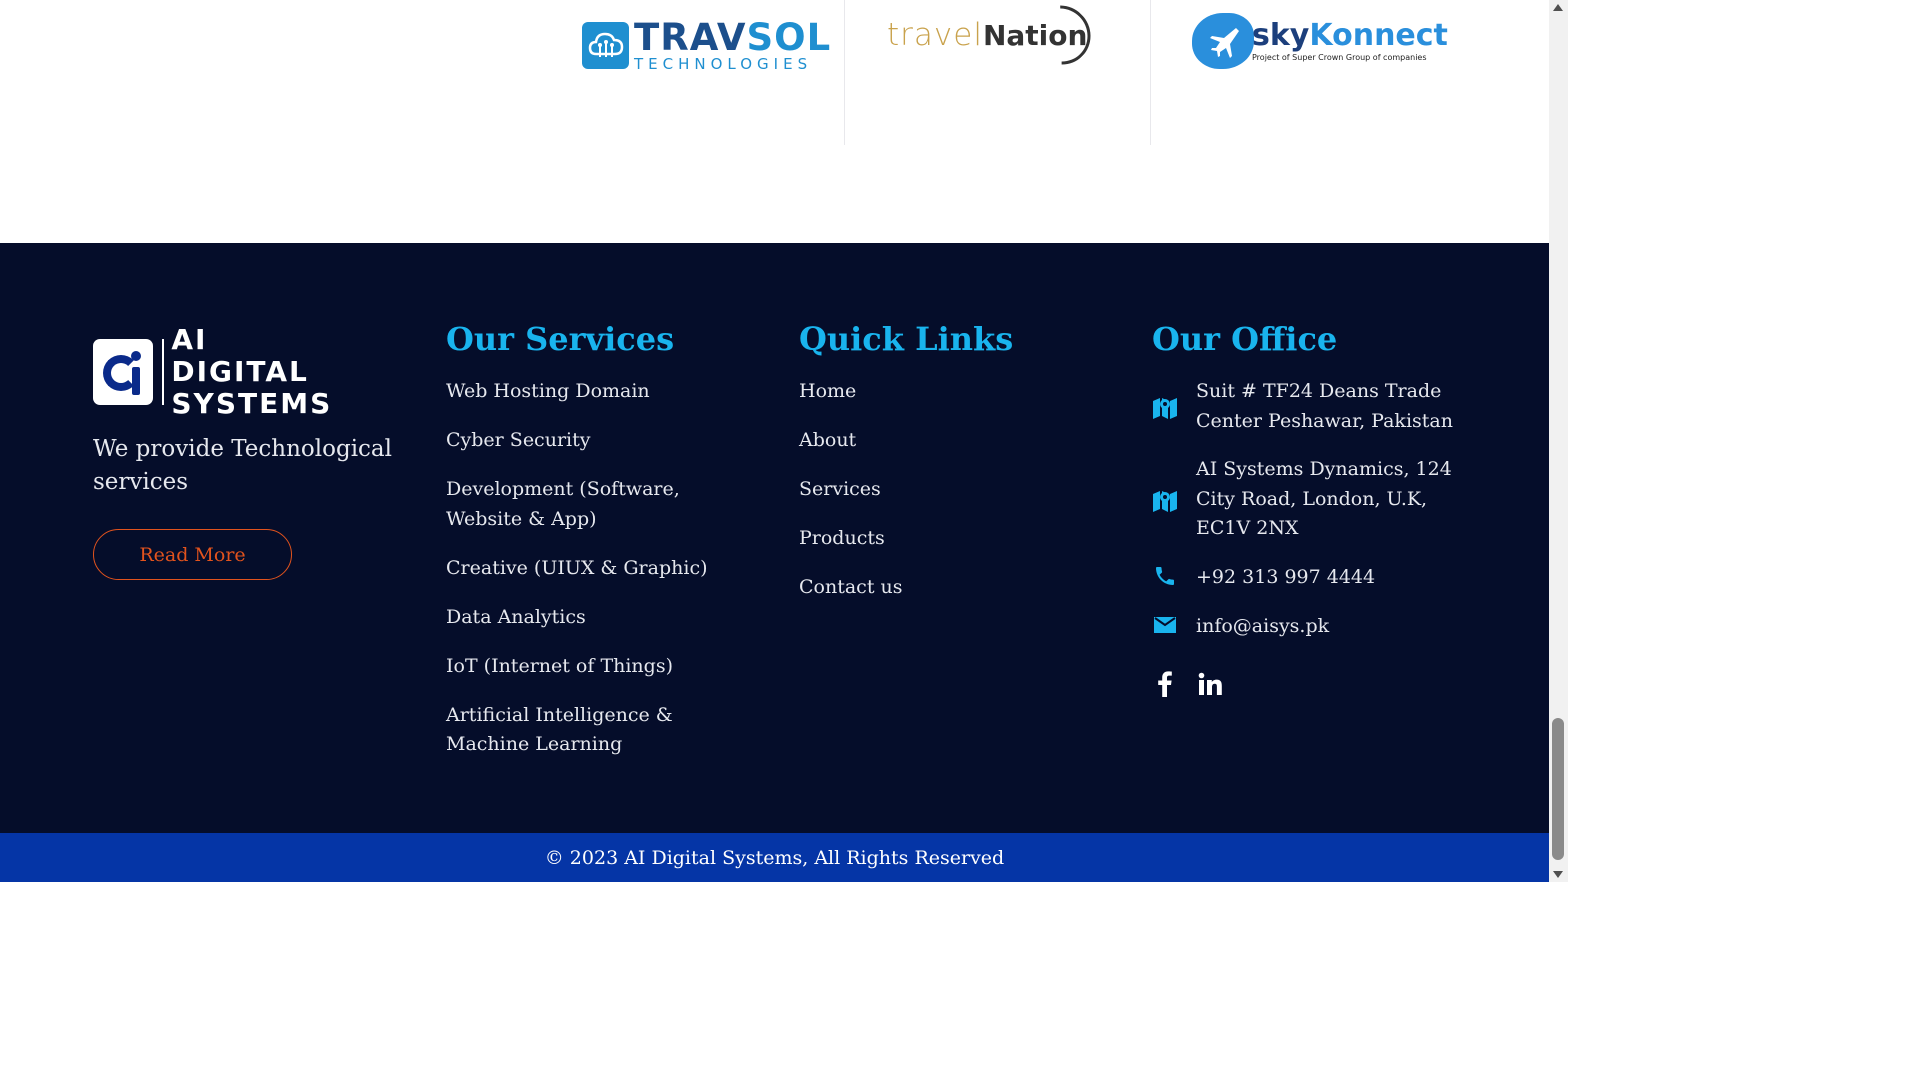  Describe the element at coordinates (1061, 38) in the screenshot. I see `swoosh-icon` at that location.